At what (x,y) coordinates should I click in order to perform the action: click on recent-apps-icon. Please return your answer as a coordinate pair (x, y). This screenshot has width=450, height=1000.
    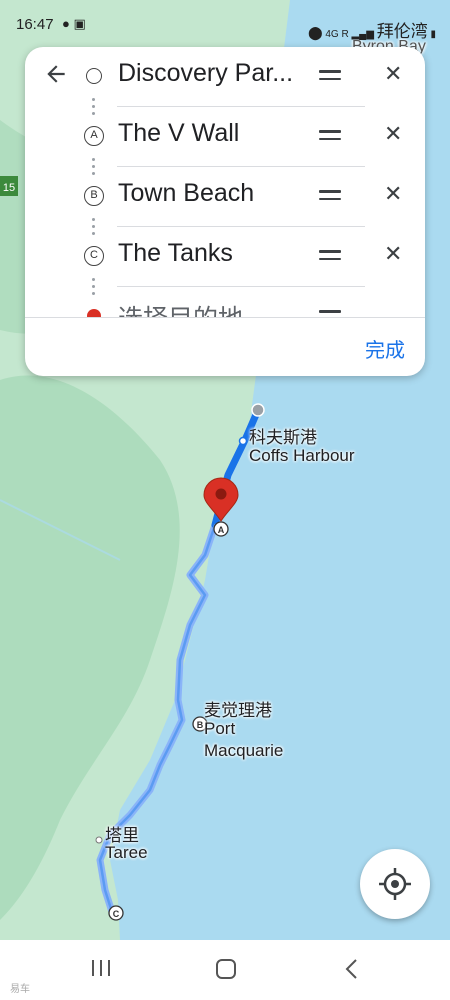
    Looking at the image, I should click on (101, 971).